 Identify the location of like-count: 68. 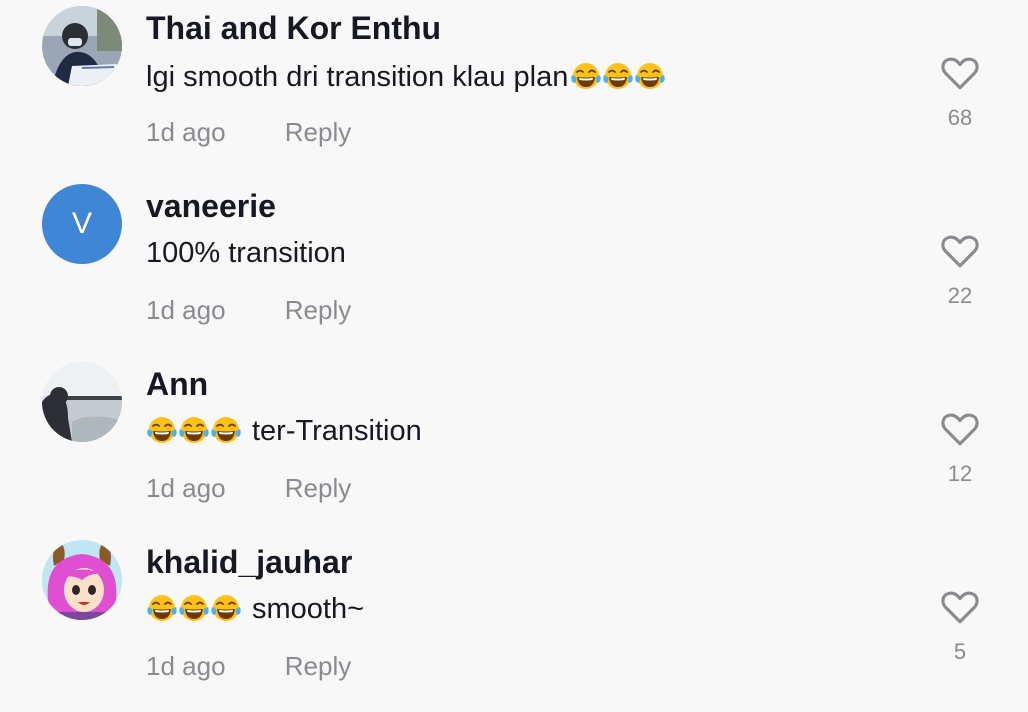
(960, 117).